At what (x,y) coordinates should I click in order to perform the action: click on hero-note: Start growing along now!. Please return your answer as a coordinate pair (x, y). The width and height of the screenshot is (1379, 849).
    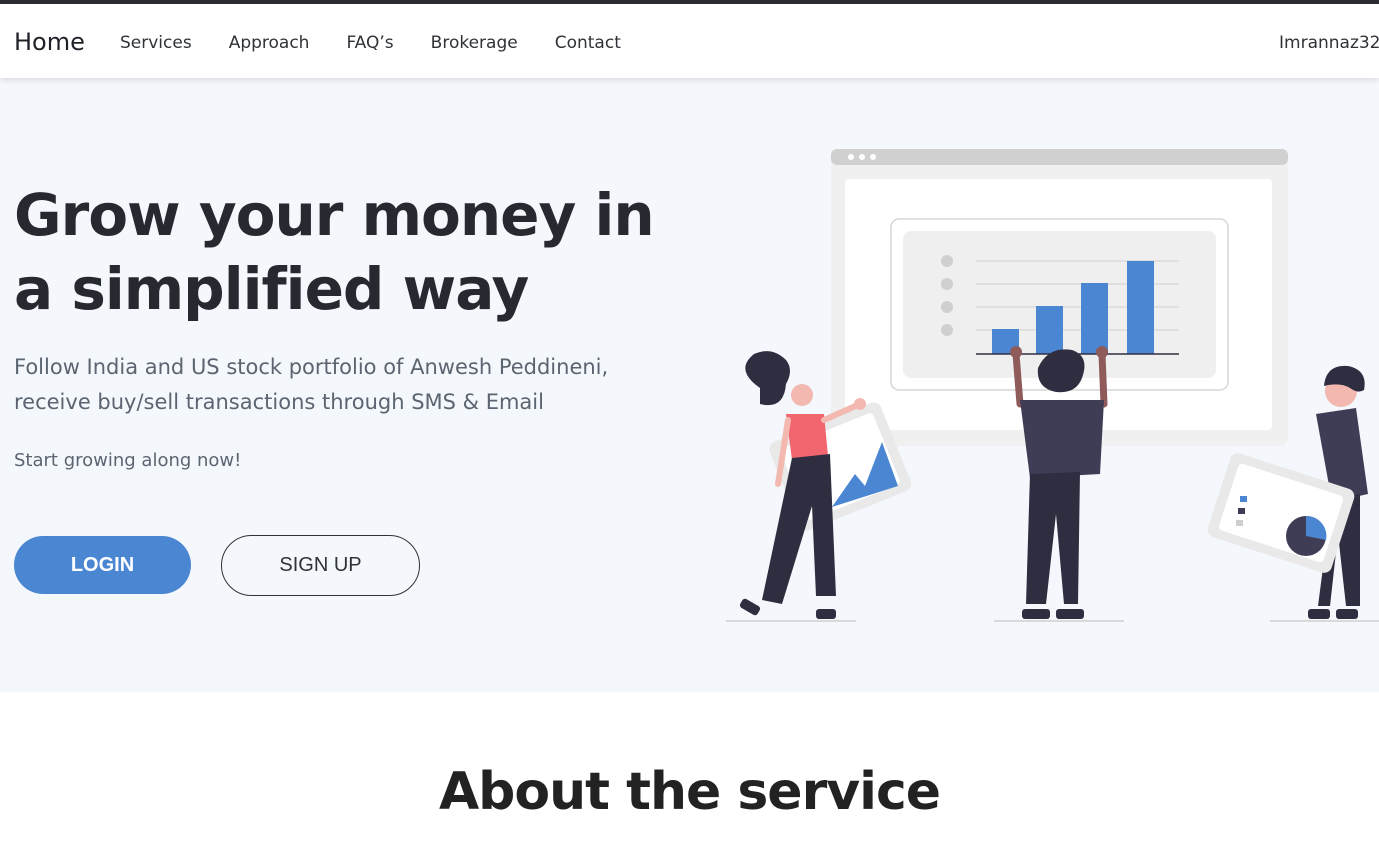
    Looking at the image, I should click on (128, 460).